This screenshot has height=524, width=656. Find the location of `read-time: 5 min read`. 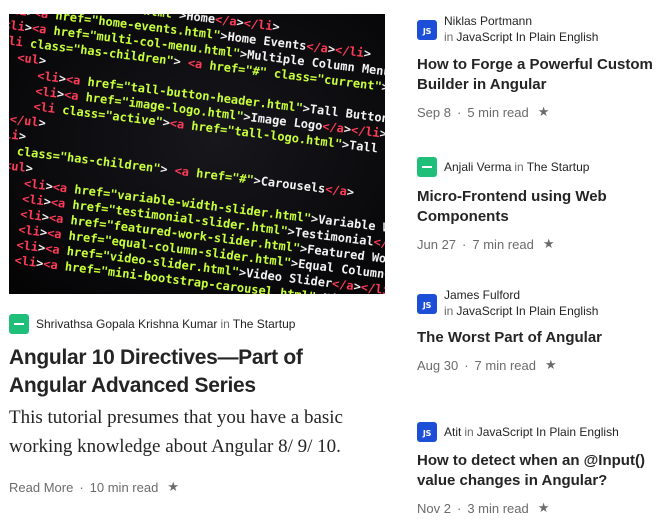

read-time: 5 min read is located at coordinates (498, 112).